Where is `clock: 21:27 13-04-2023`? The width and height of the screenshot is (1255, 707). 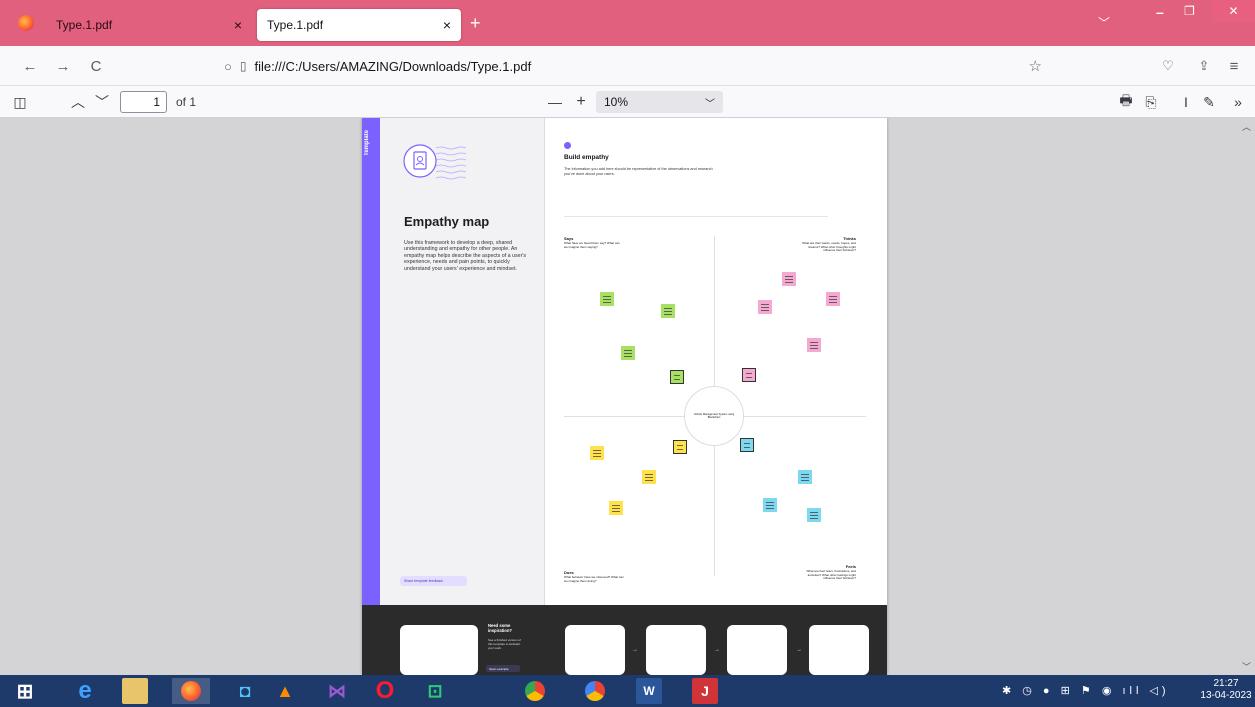
clock: 21:27 13-04-2023 is located at coordinates (1226, 690).